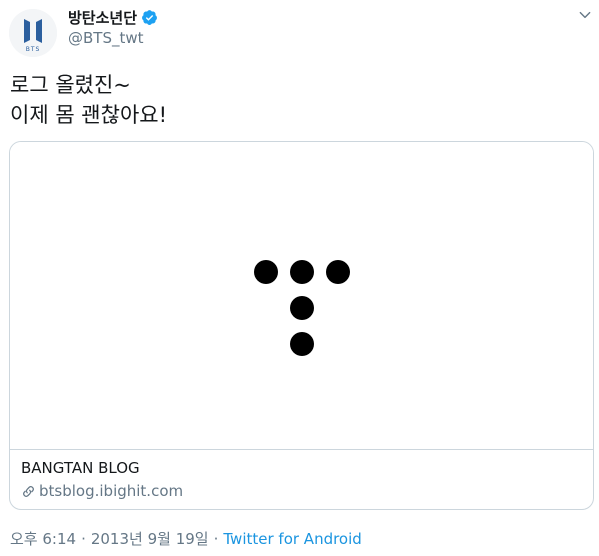  Describe the element at coordinates (28, 491) in the screenshot. I see `link-icon` at that location.